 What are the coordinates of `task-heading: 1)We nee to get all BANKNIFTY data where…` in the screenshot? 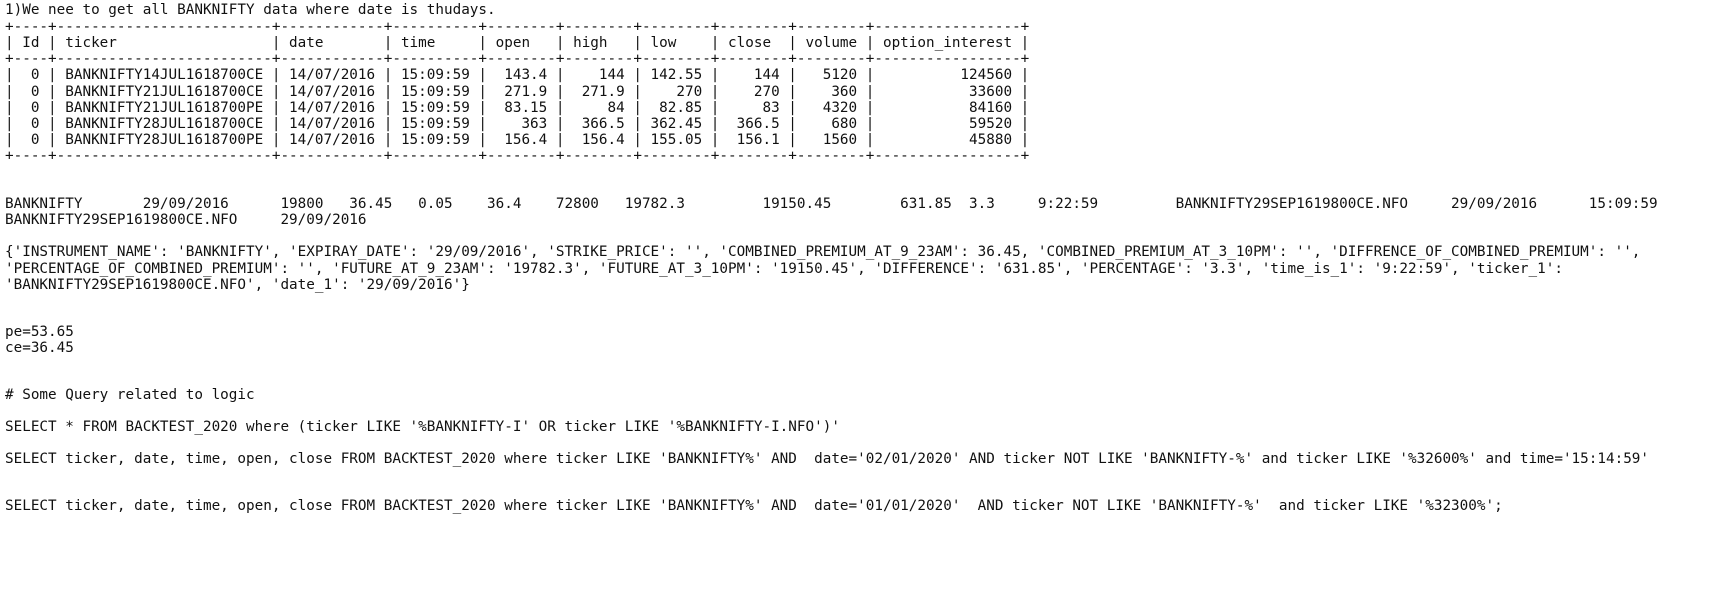 It's located at (250, 10).